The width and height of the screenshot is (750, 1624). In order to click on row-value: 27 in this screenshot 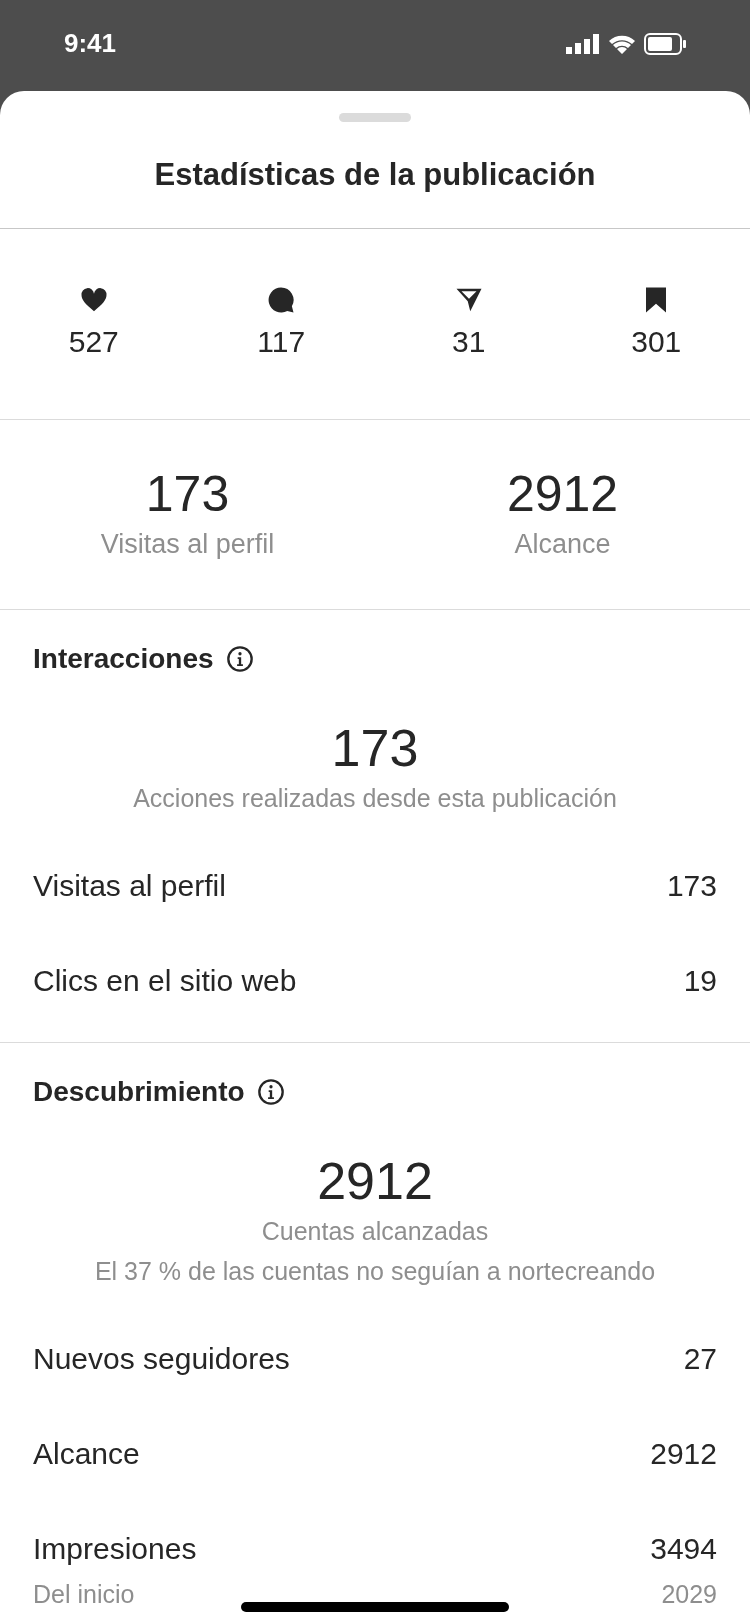, I will do `click(700, 1359)`.